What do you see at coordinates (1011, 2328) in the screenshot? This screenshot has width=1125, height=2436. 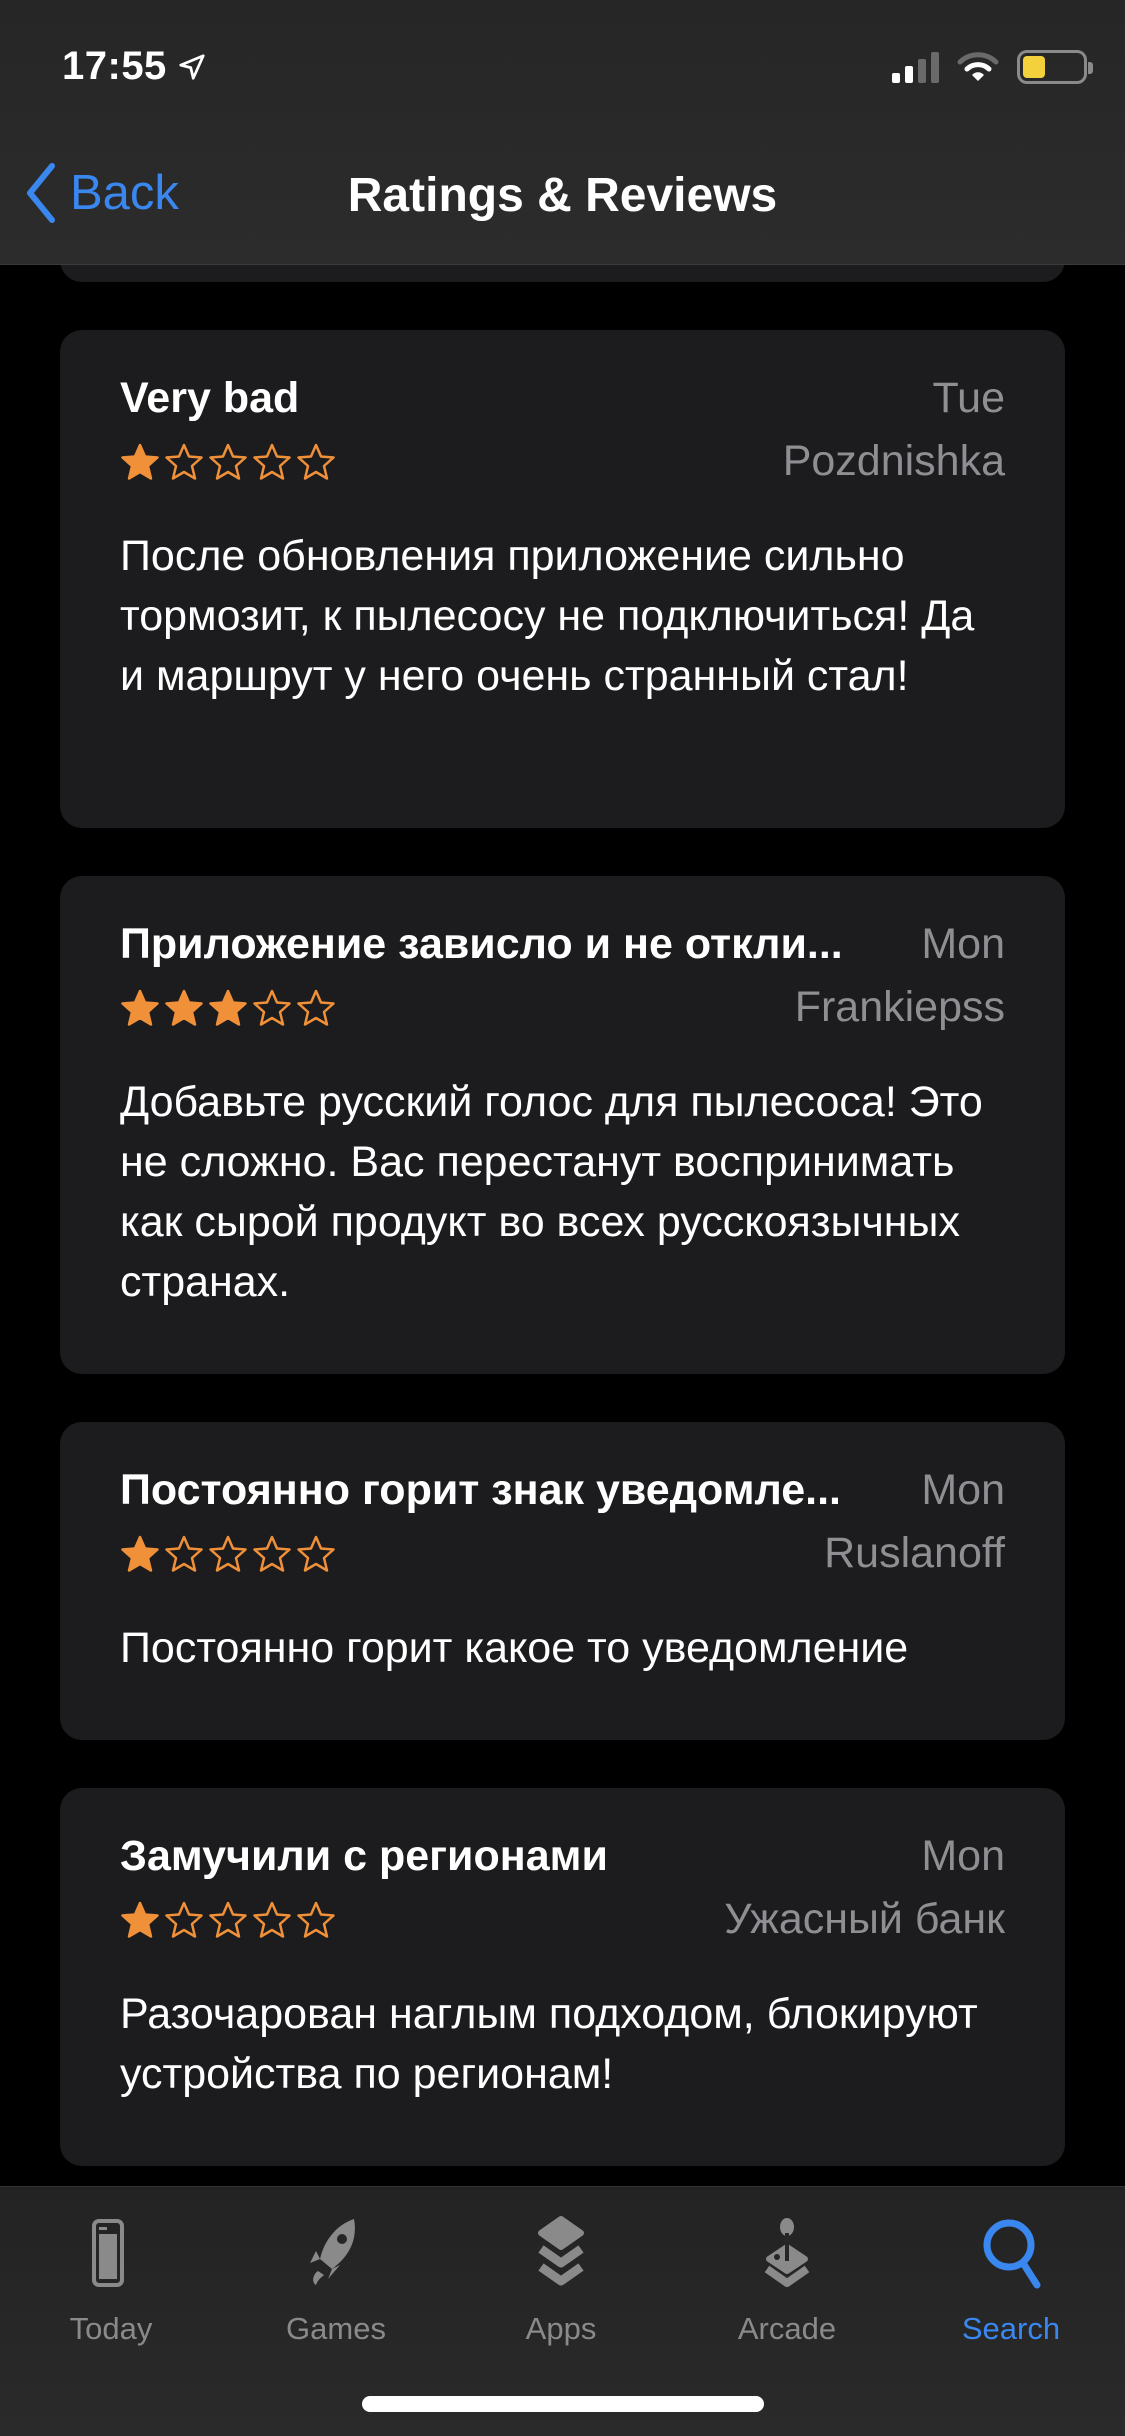 I see `tab-label: Search` at bounding box center [1011, 2328].